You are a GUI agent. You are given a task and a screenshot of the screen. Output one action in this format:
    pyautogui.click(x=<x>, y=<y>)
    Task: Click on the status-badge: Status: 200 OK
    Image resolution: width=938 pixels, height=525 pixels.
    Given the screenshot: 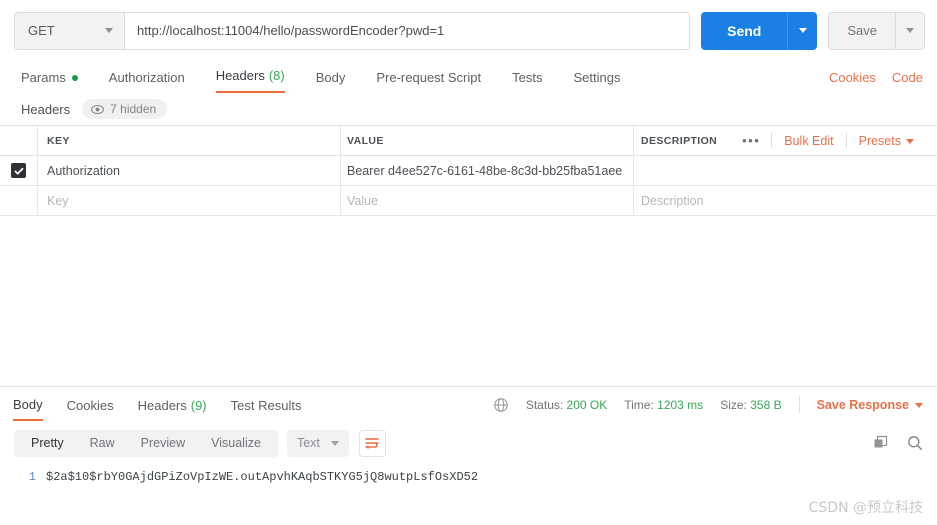 What is the action you would take?
    pyautogui.click(x=566, y=405)
    